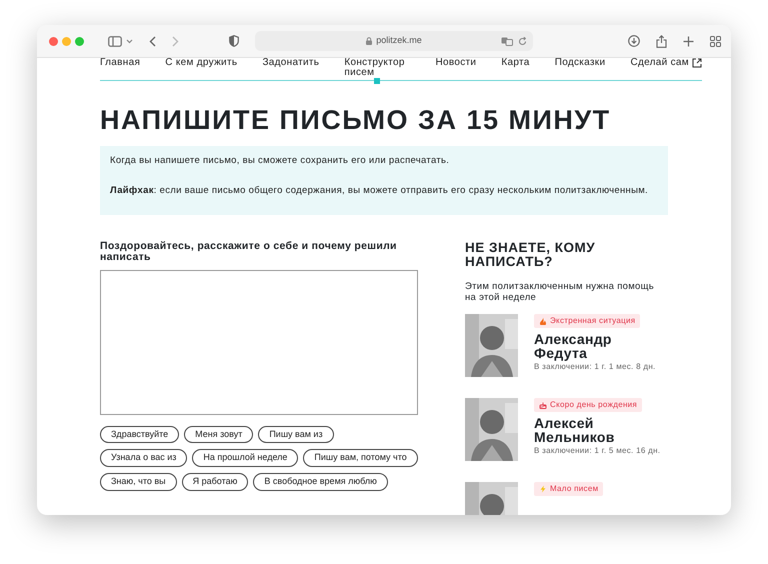 Image resolution: width=768 pixels, height=564 pixels. I want to click on sidebar-title: НЕ ЗНАЕТЕ, КОМУ НАПИСАТЬ?, so click(530, 254).